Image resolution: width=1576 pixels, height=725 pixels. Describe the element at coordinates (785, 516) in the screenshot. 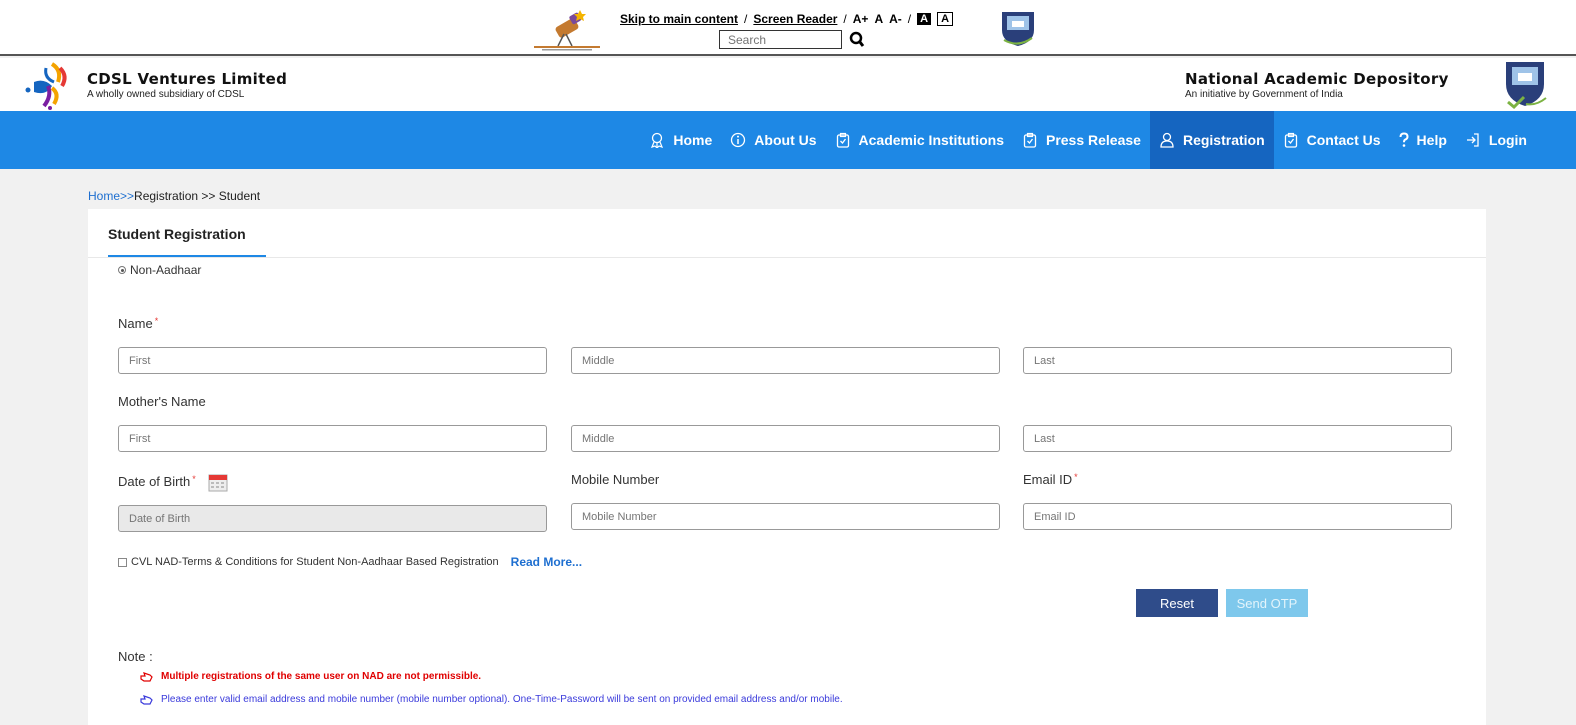

I see `mobile-input` at that location.